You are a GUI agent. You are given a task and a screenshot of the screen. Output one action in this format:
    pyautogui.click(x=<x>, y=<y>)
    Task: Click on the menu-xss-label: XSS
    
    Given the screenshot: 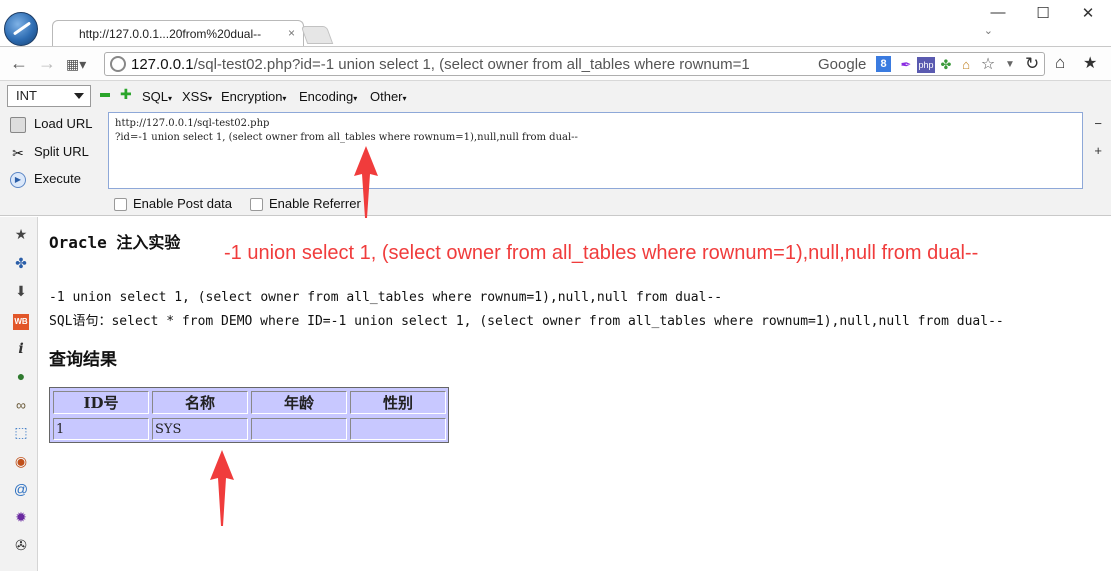 What is the action you would take?
    pyautogui.click(x=195, y=96)
    